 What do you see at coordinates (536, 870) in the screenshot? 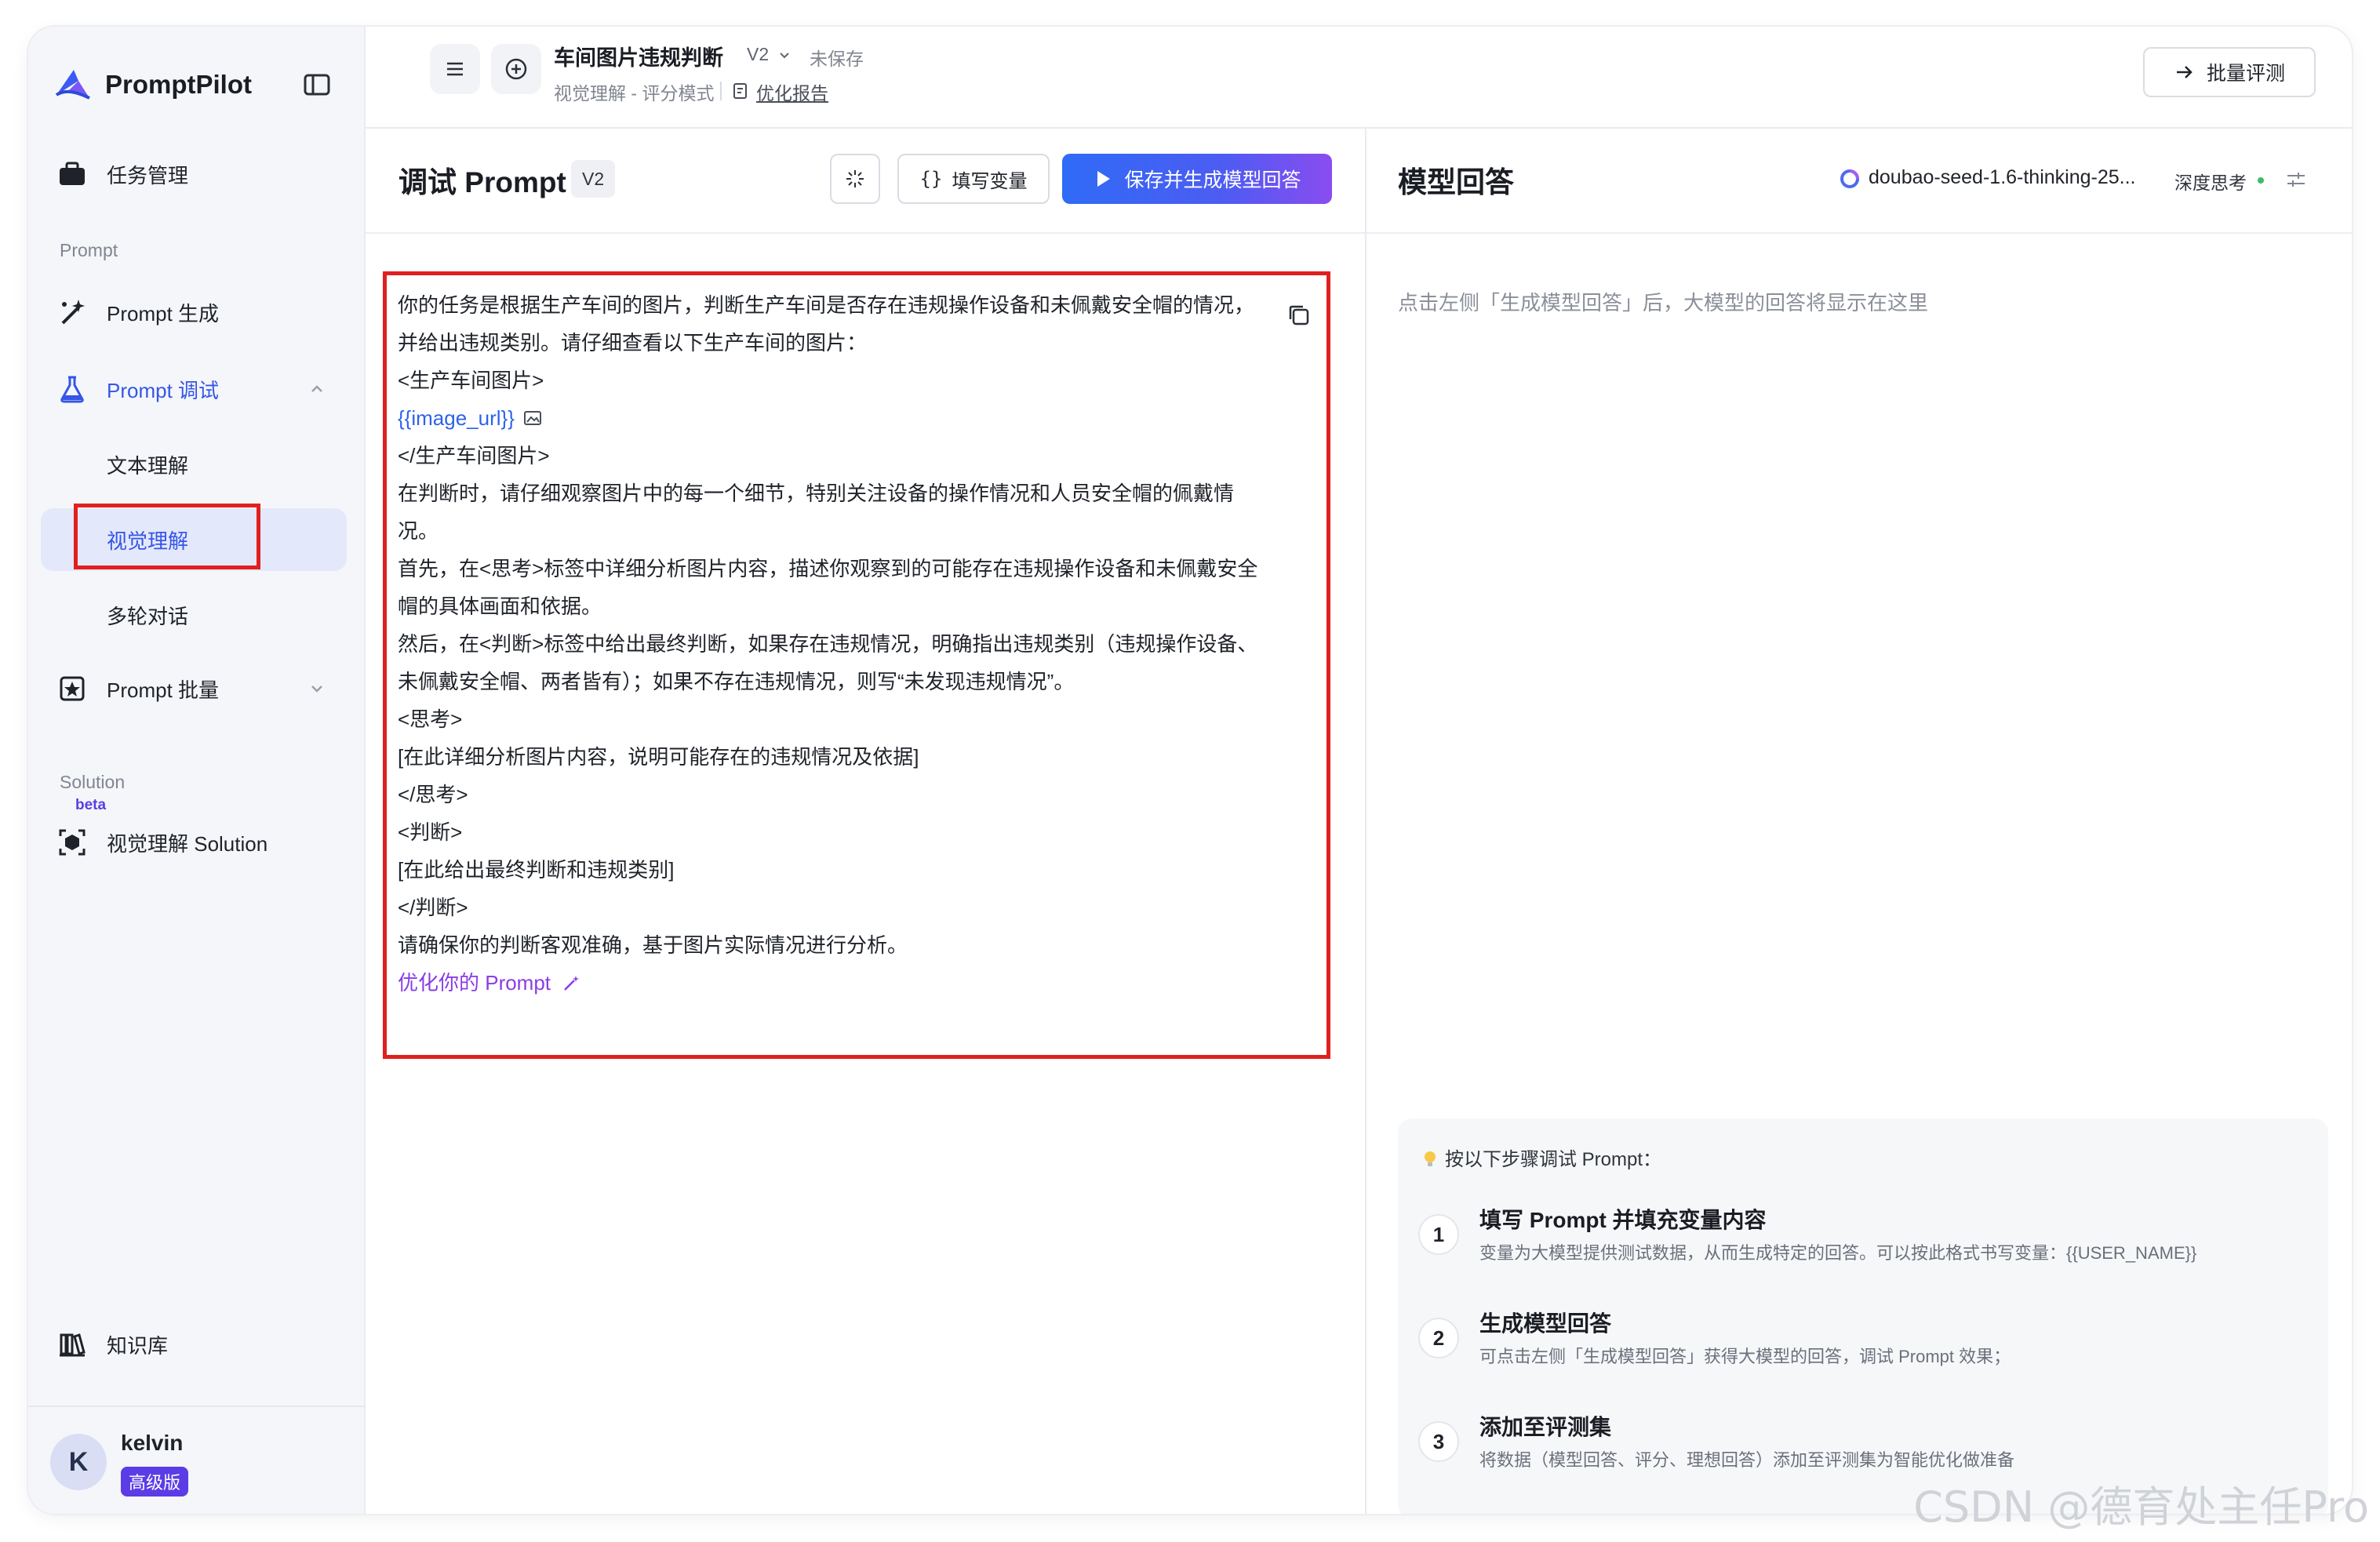
I see `prompt-line: [在此给出最终判断和违规类别]` at bounding box center [536, 870].